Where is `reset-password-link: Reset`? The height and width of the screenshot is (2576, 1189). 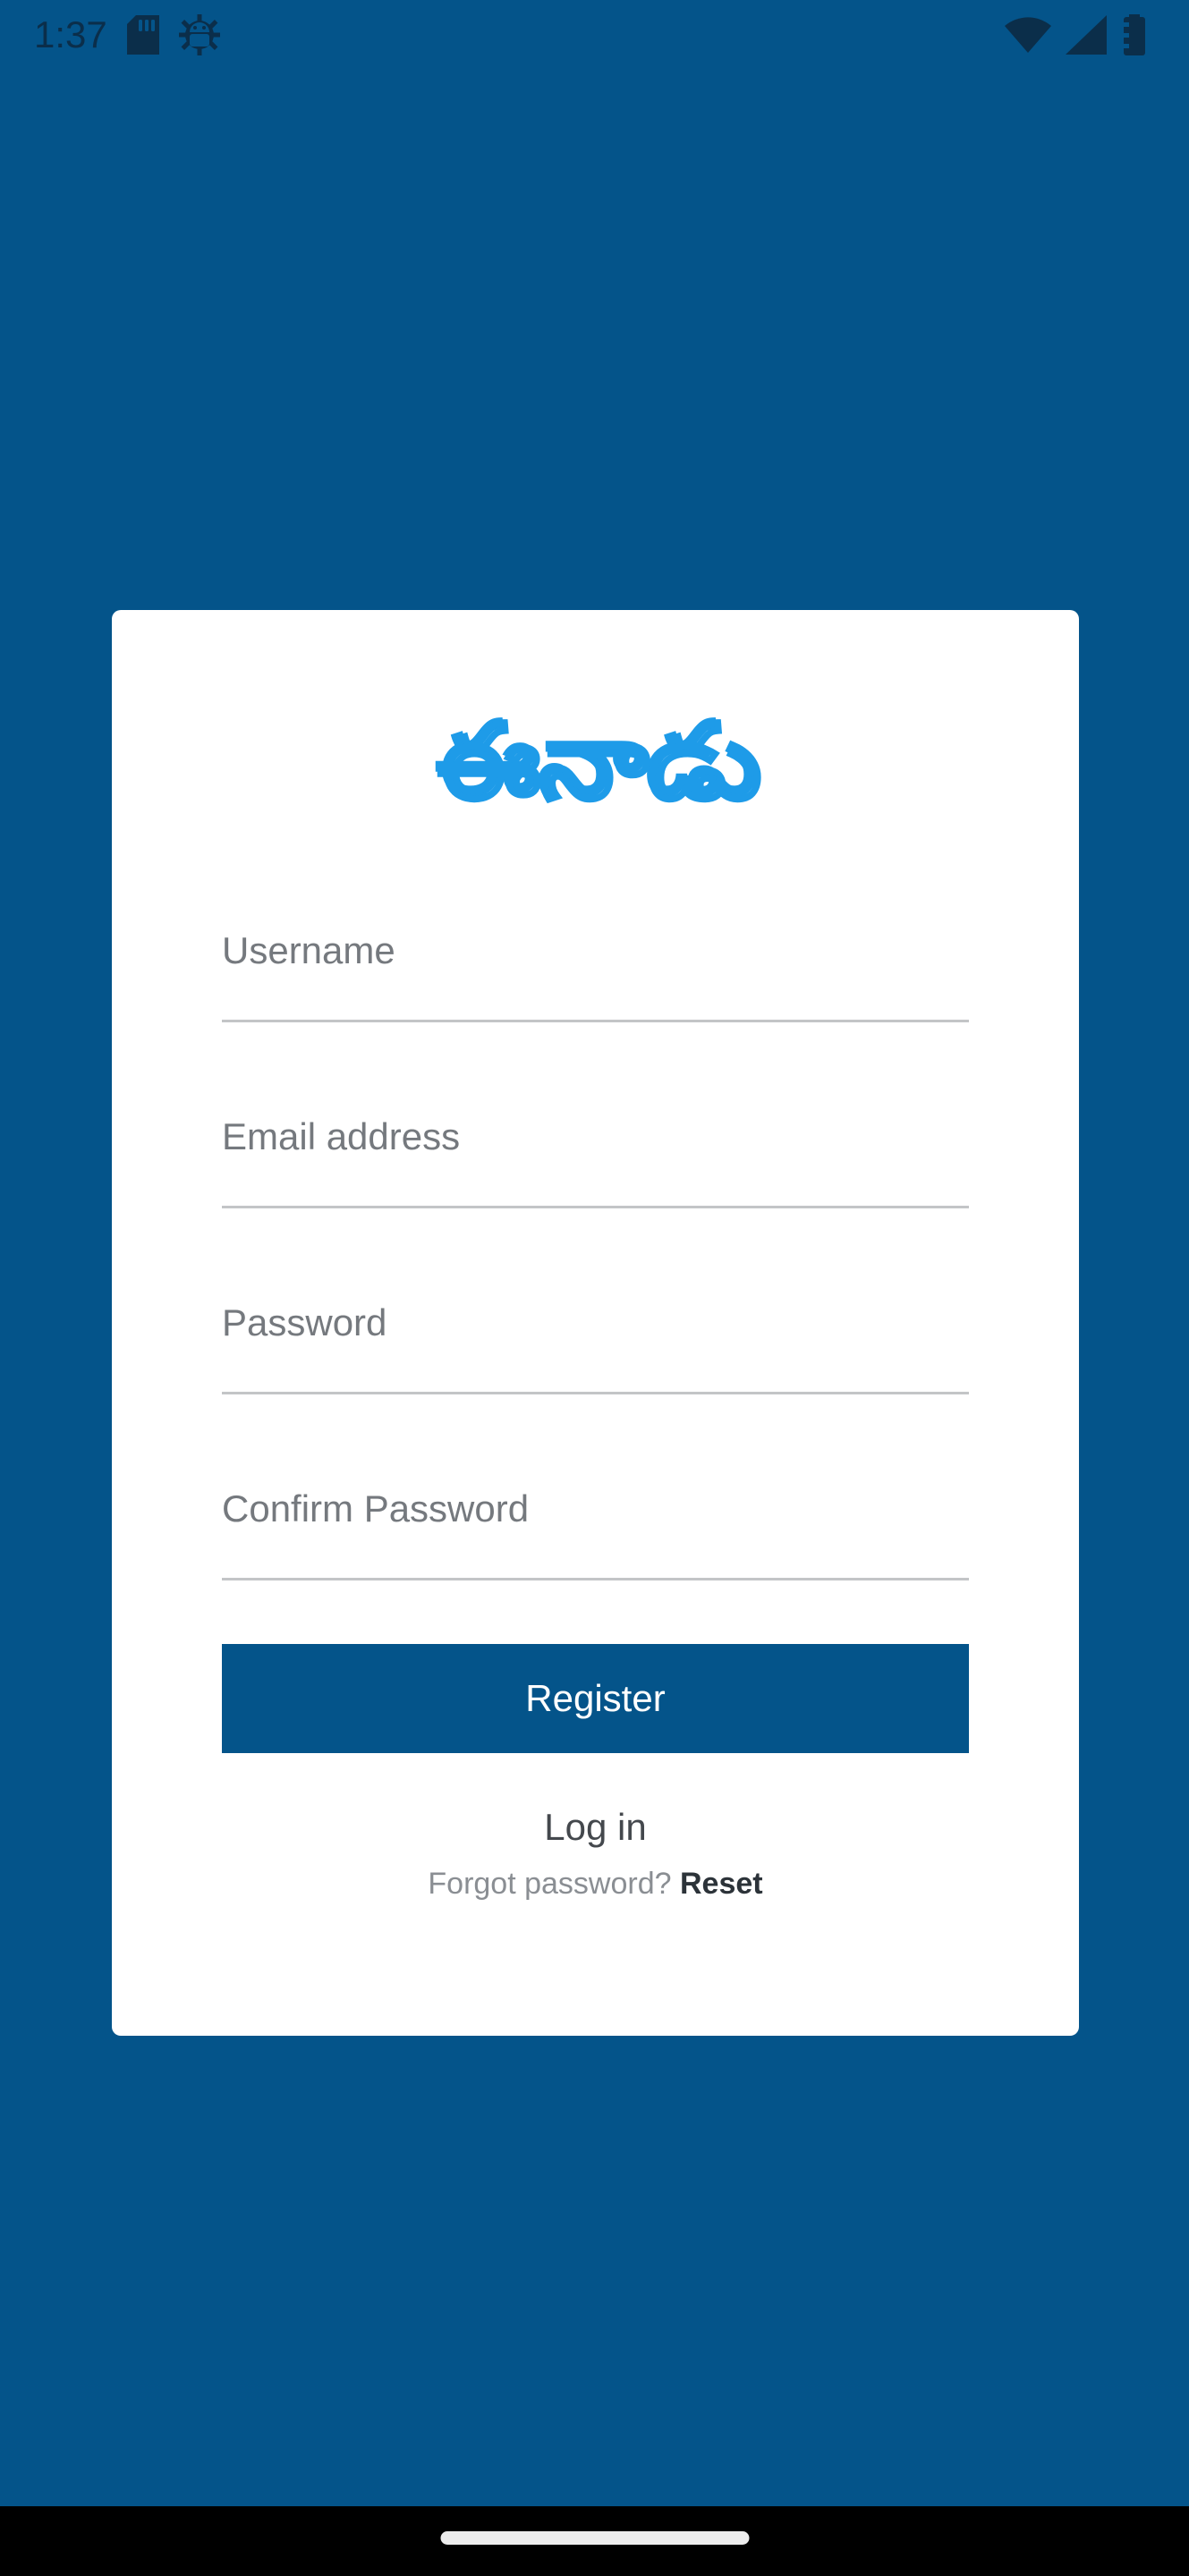 reset-password-link: Reset is located at coordinates (721, 1884).